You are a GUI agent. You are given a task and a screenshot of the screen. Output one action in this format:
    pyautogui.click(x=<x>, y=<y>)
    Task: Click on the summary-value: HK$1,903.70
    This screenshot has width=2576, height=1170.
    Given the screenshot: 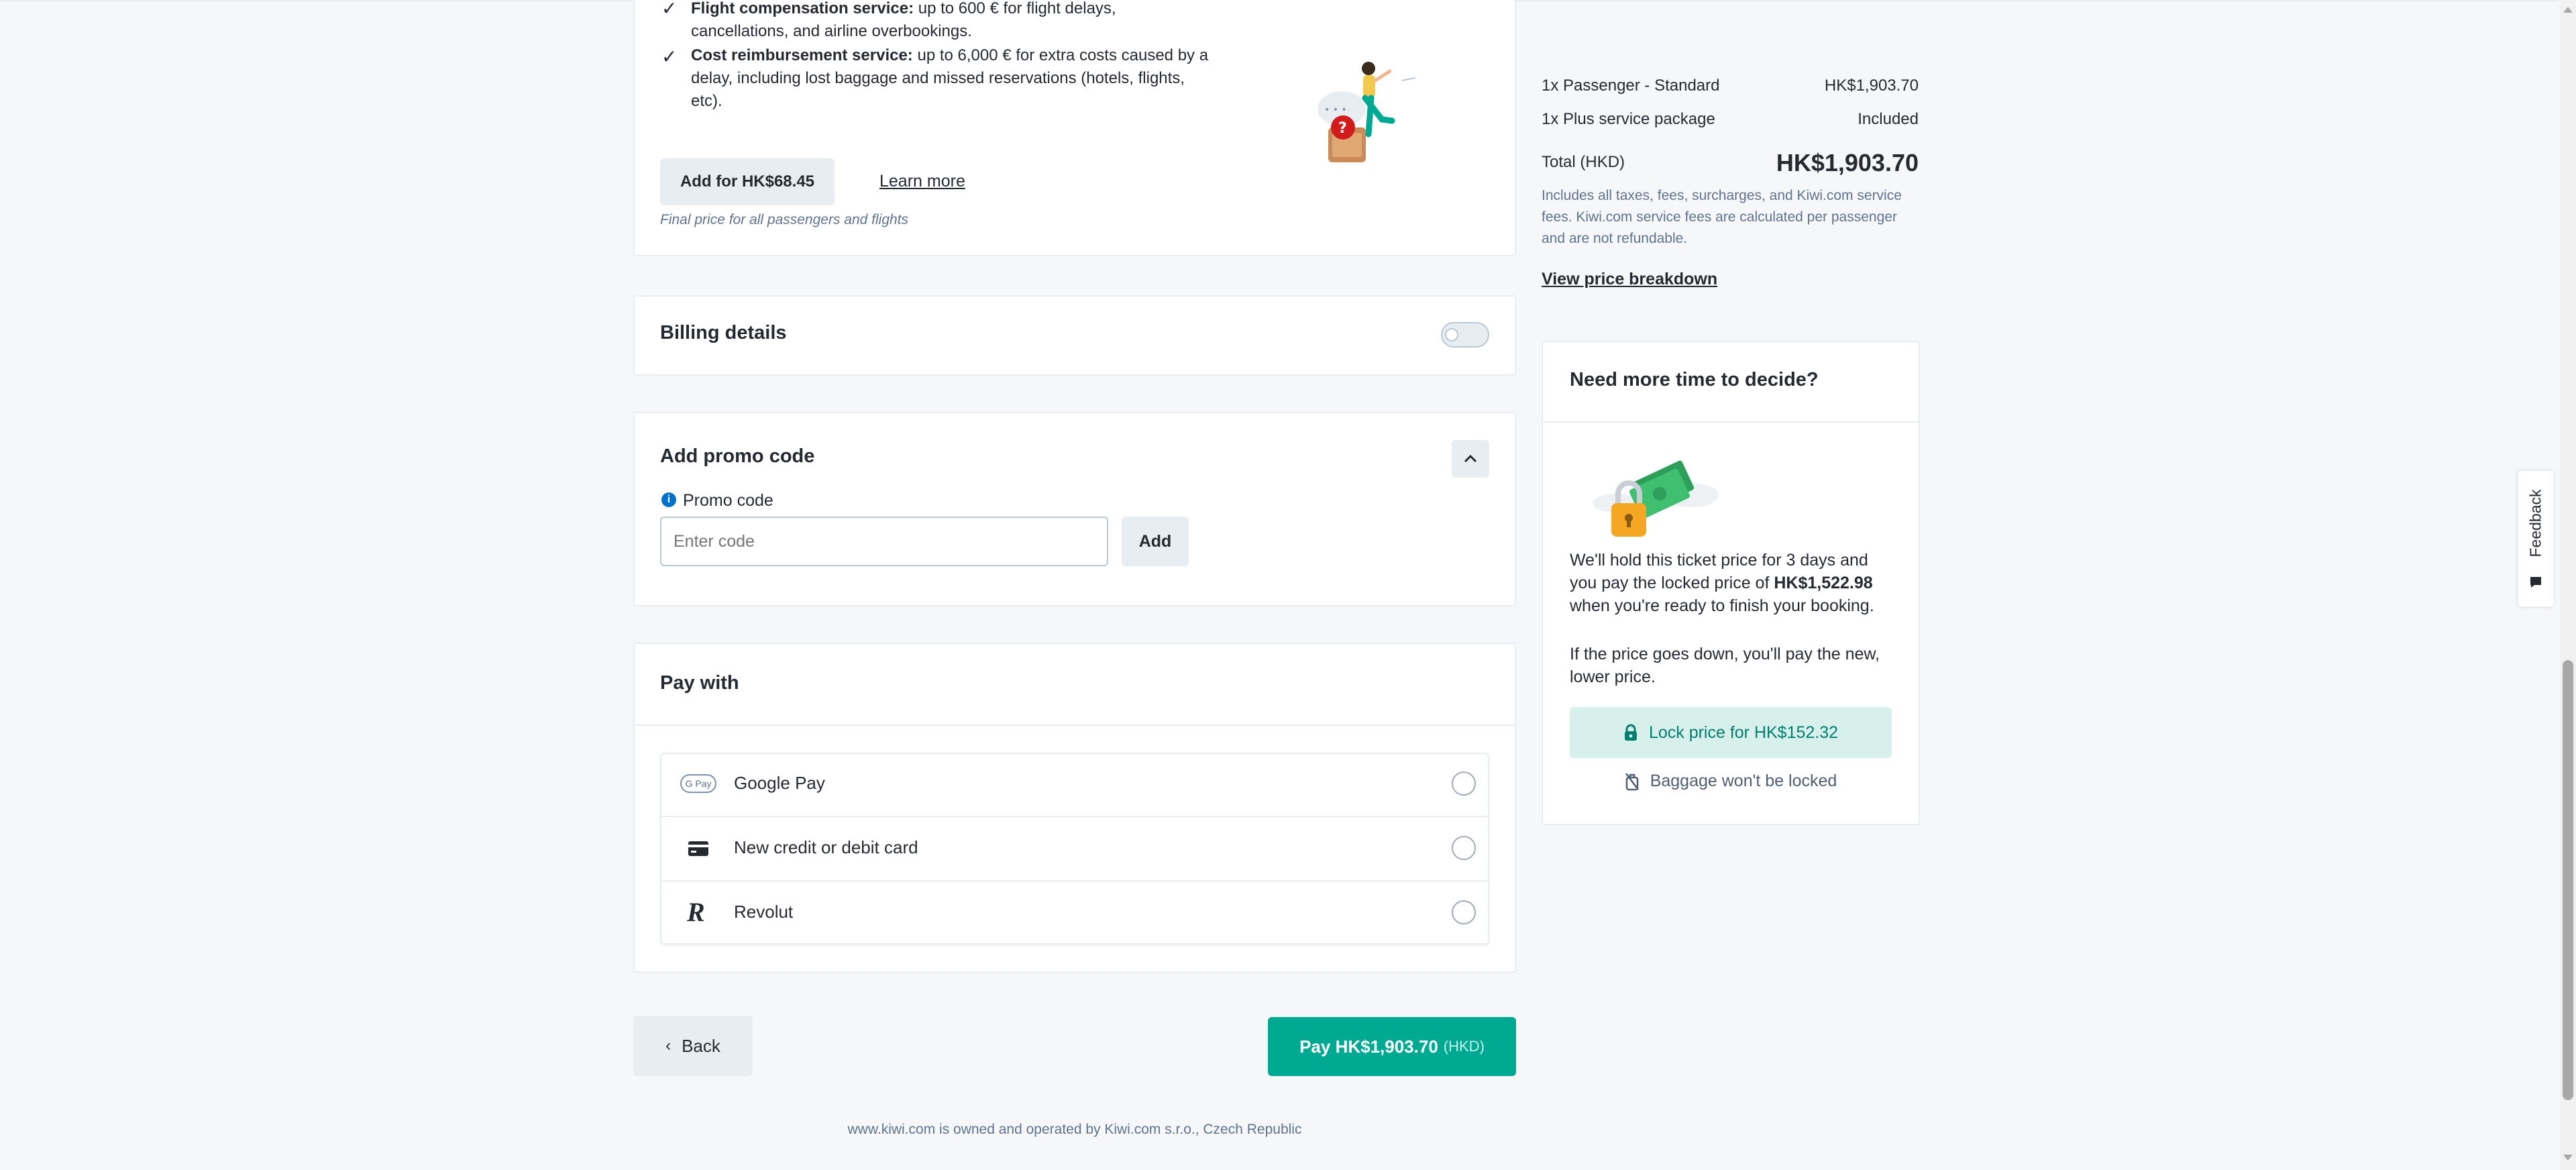 What is the action you would take?
    pyautogui.click(x=1871, y=85)
    